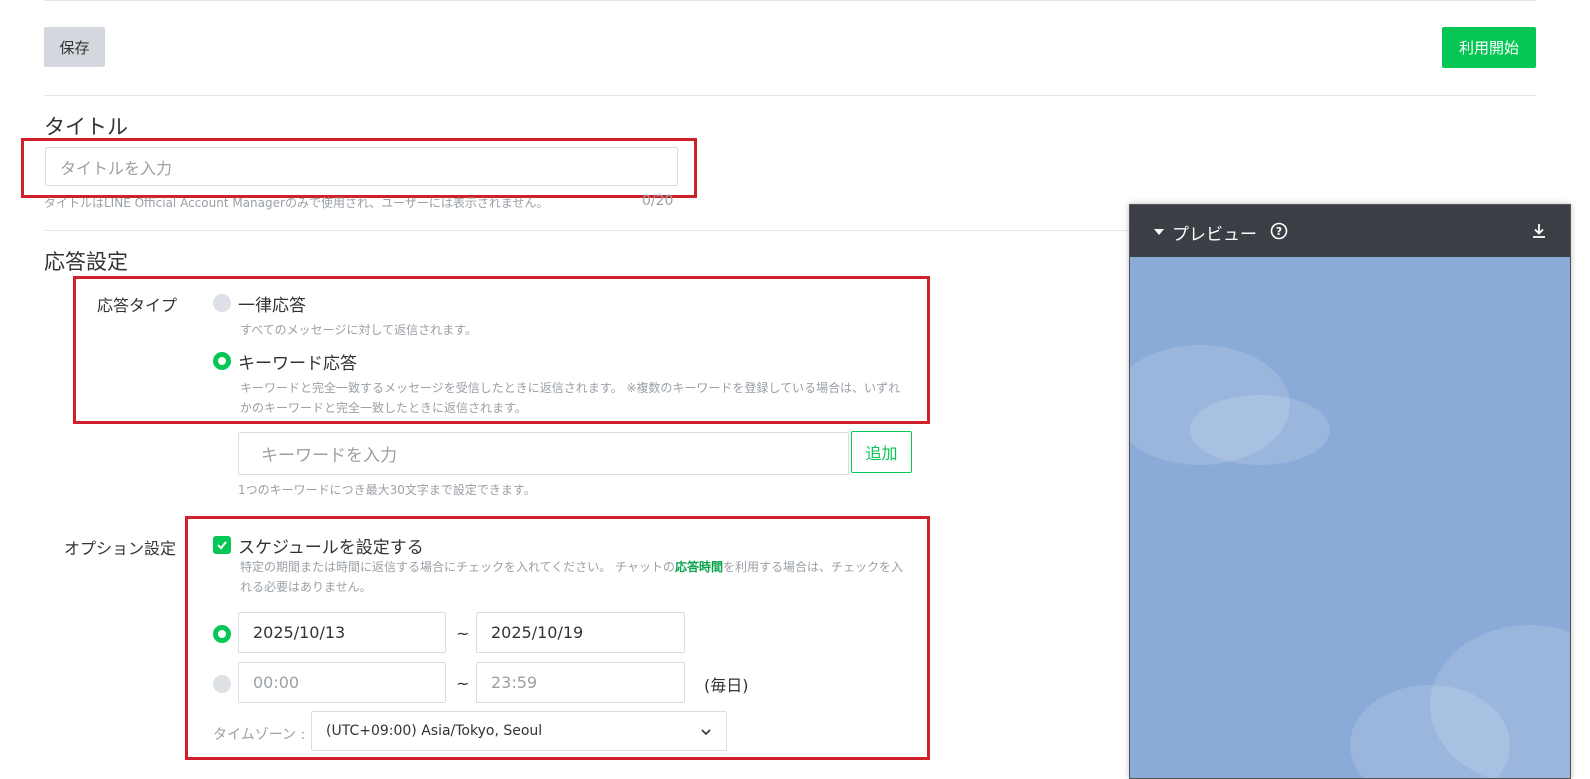 The width and height of the screenshot is (1590, 779). Describe the element at coordinates (580, 632) in the screenshot. I see `date-to-input: 2025/10/19` at that location.